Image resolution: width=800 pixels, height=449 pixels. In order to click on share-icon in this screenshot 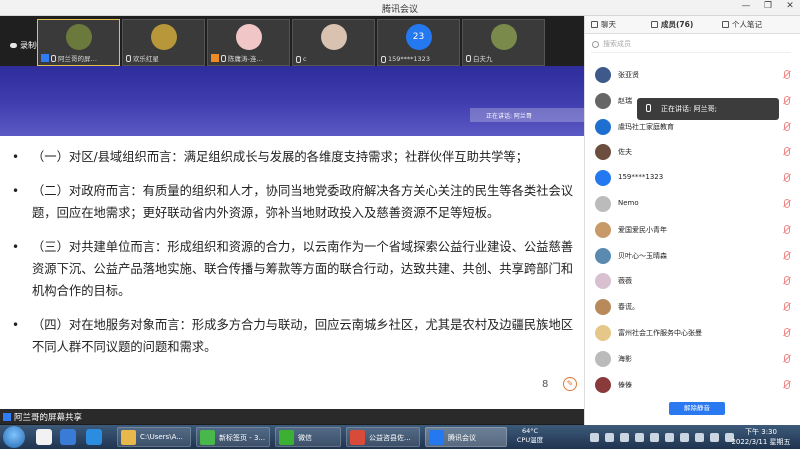, I will do `click(45, 58)`.